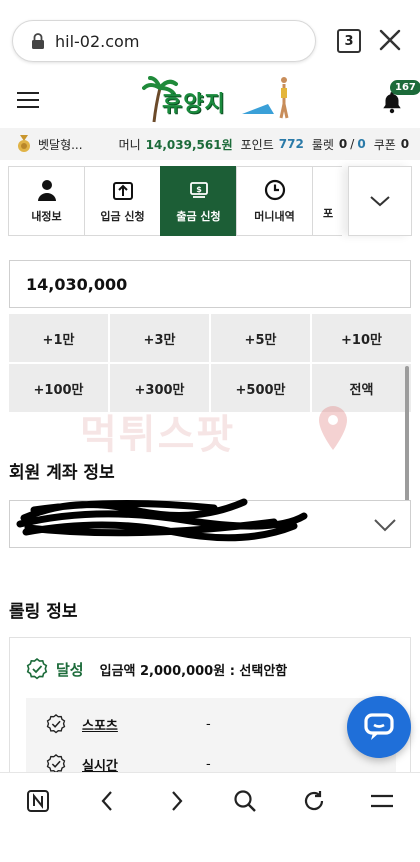 This screenshot has width=420, height=862. Describe the element at coordinates (62, 473) in the screenshot. I see `account-info-title: 회원 계좌 정보` at that location.